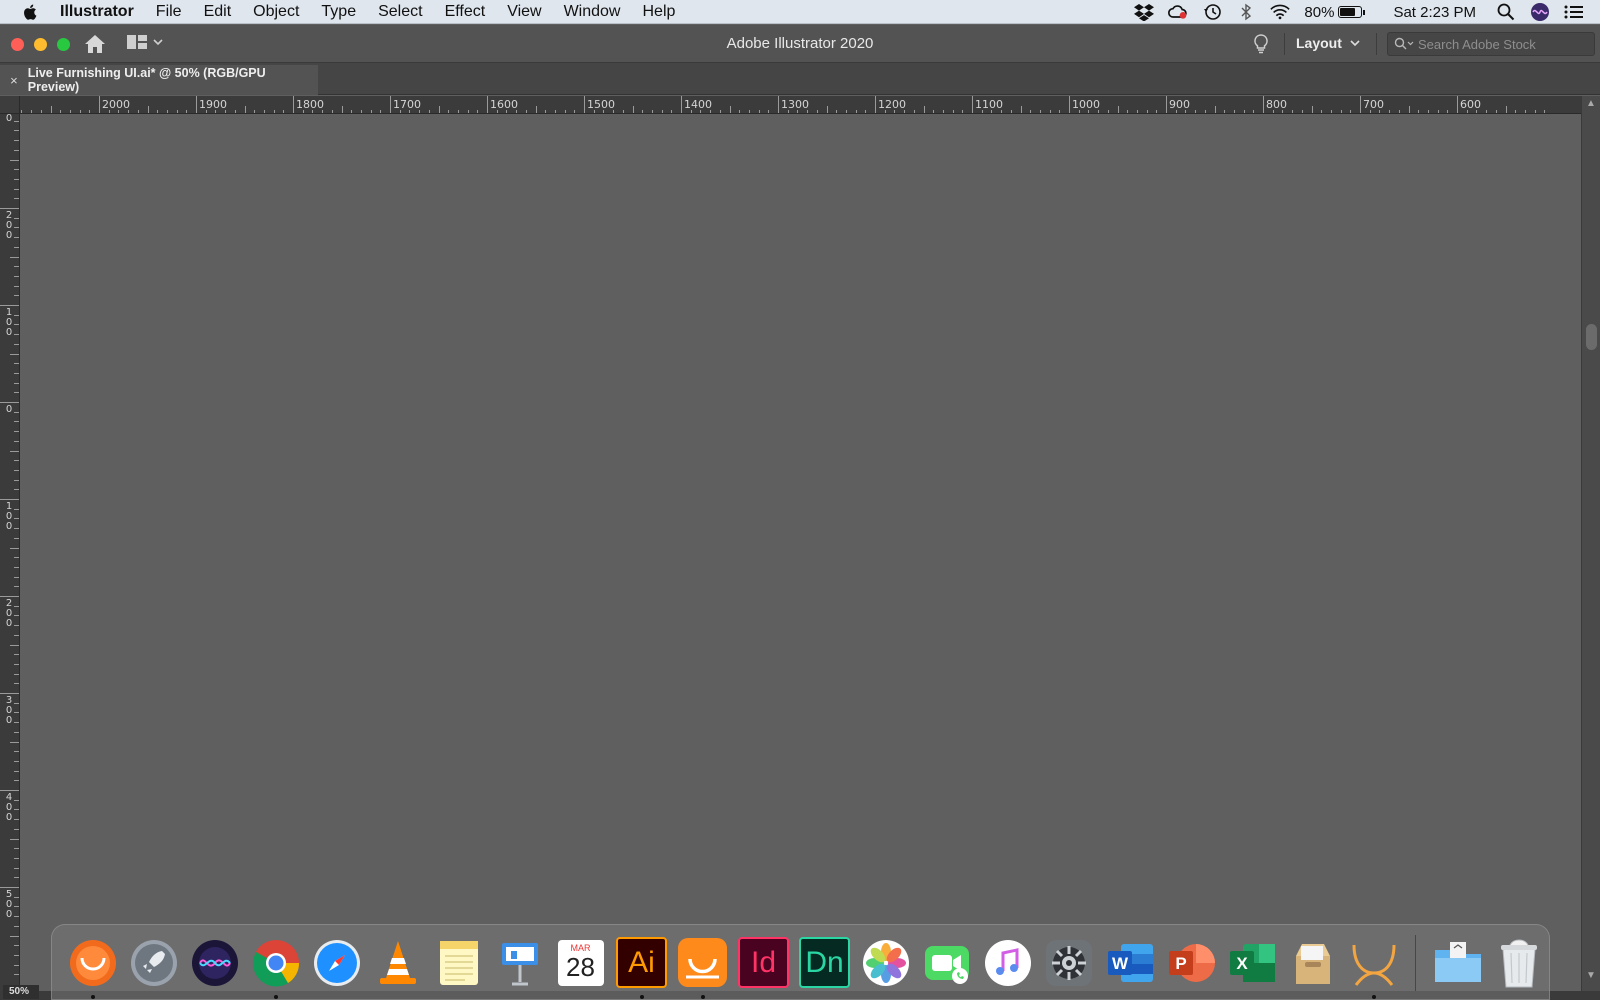 This screenshot has width=1600, height=1000. What do you see at coordinates (1574, 12) in the screenshot?
I see `notification-center-icon` at bounding box center [1574, 12].